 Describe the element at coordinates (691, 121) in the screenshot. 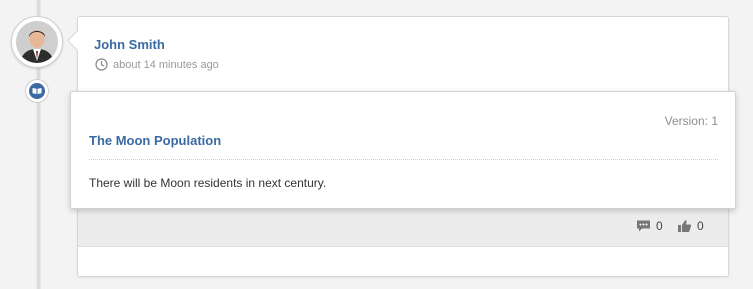

I see `version-label: Version: 1` at that location.